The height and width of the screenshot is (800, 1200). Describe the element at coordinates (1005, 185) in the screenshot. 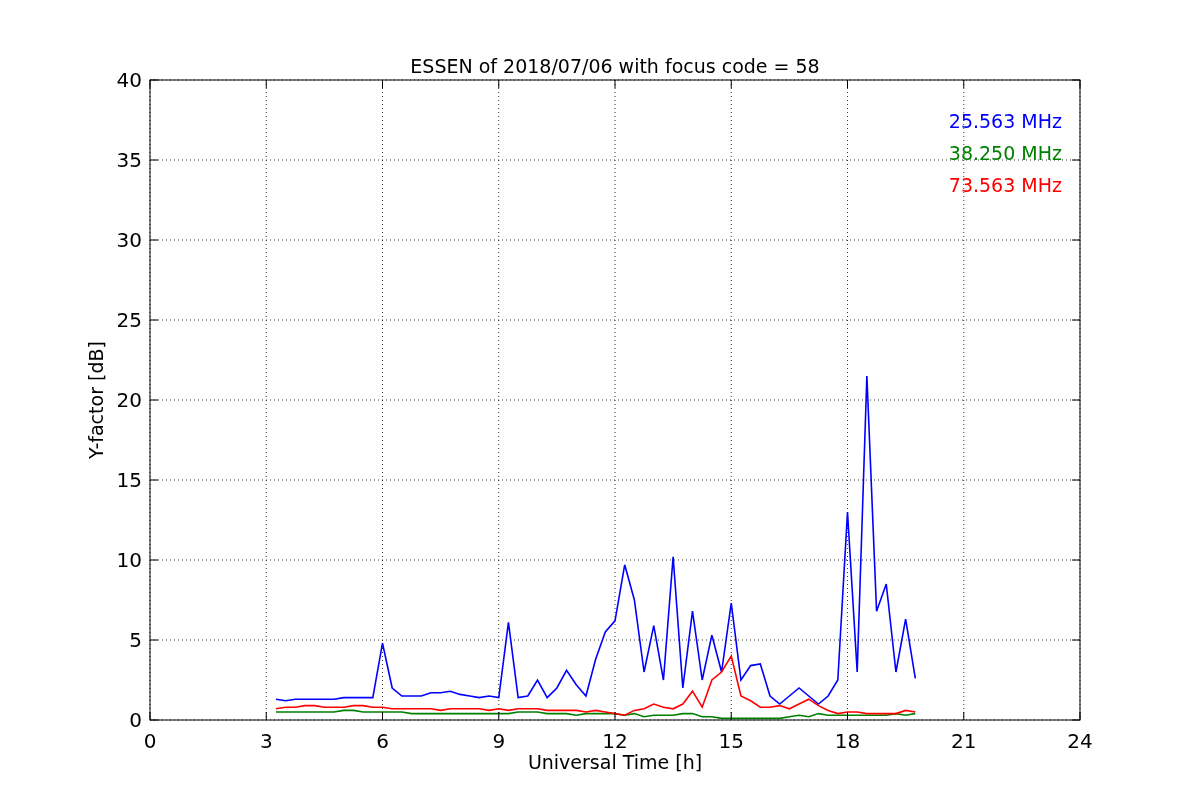

I see `legend-label: 73.563 MHz` at that location.